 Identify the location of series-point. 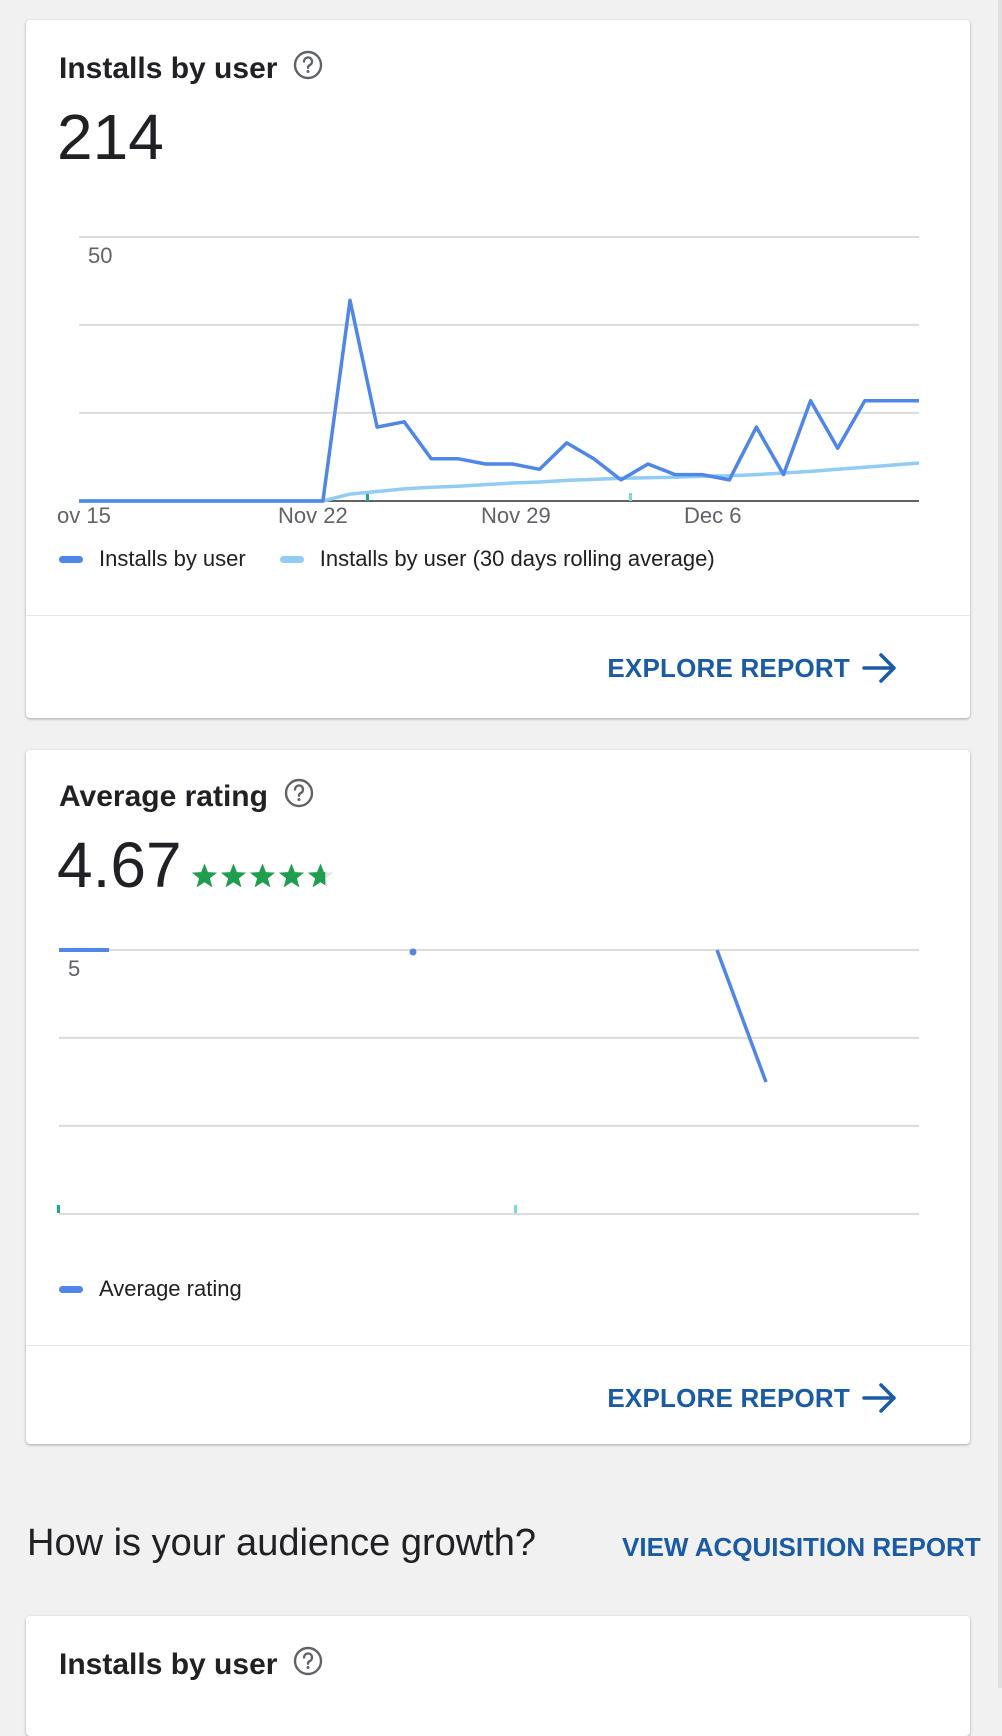
(413, 952).